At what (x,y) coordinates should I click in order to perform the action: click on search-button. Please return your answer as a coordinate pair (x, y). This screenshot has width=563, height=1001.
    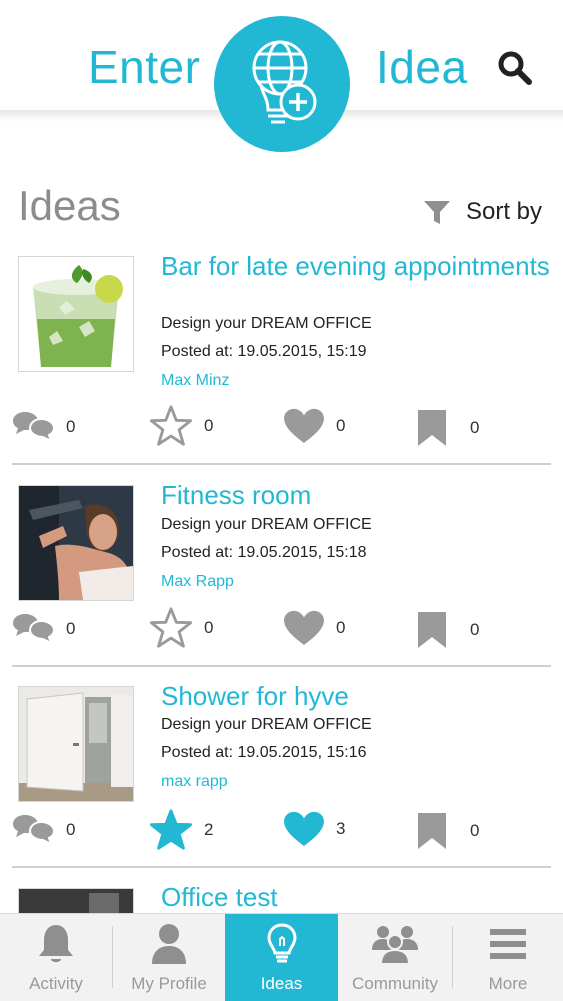
    Looking at the image, I should click on (515, 68).